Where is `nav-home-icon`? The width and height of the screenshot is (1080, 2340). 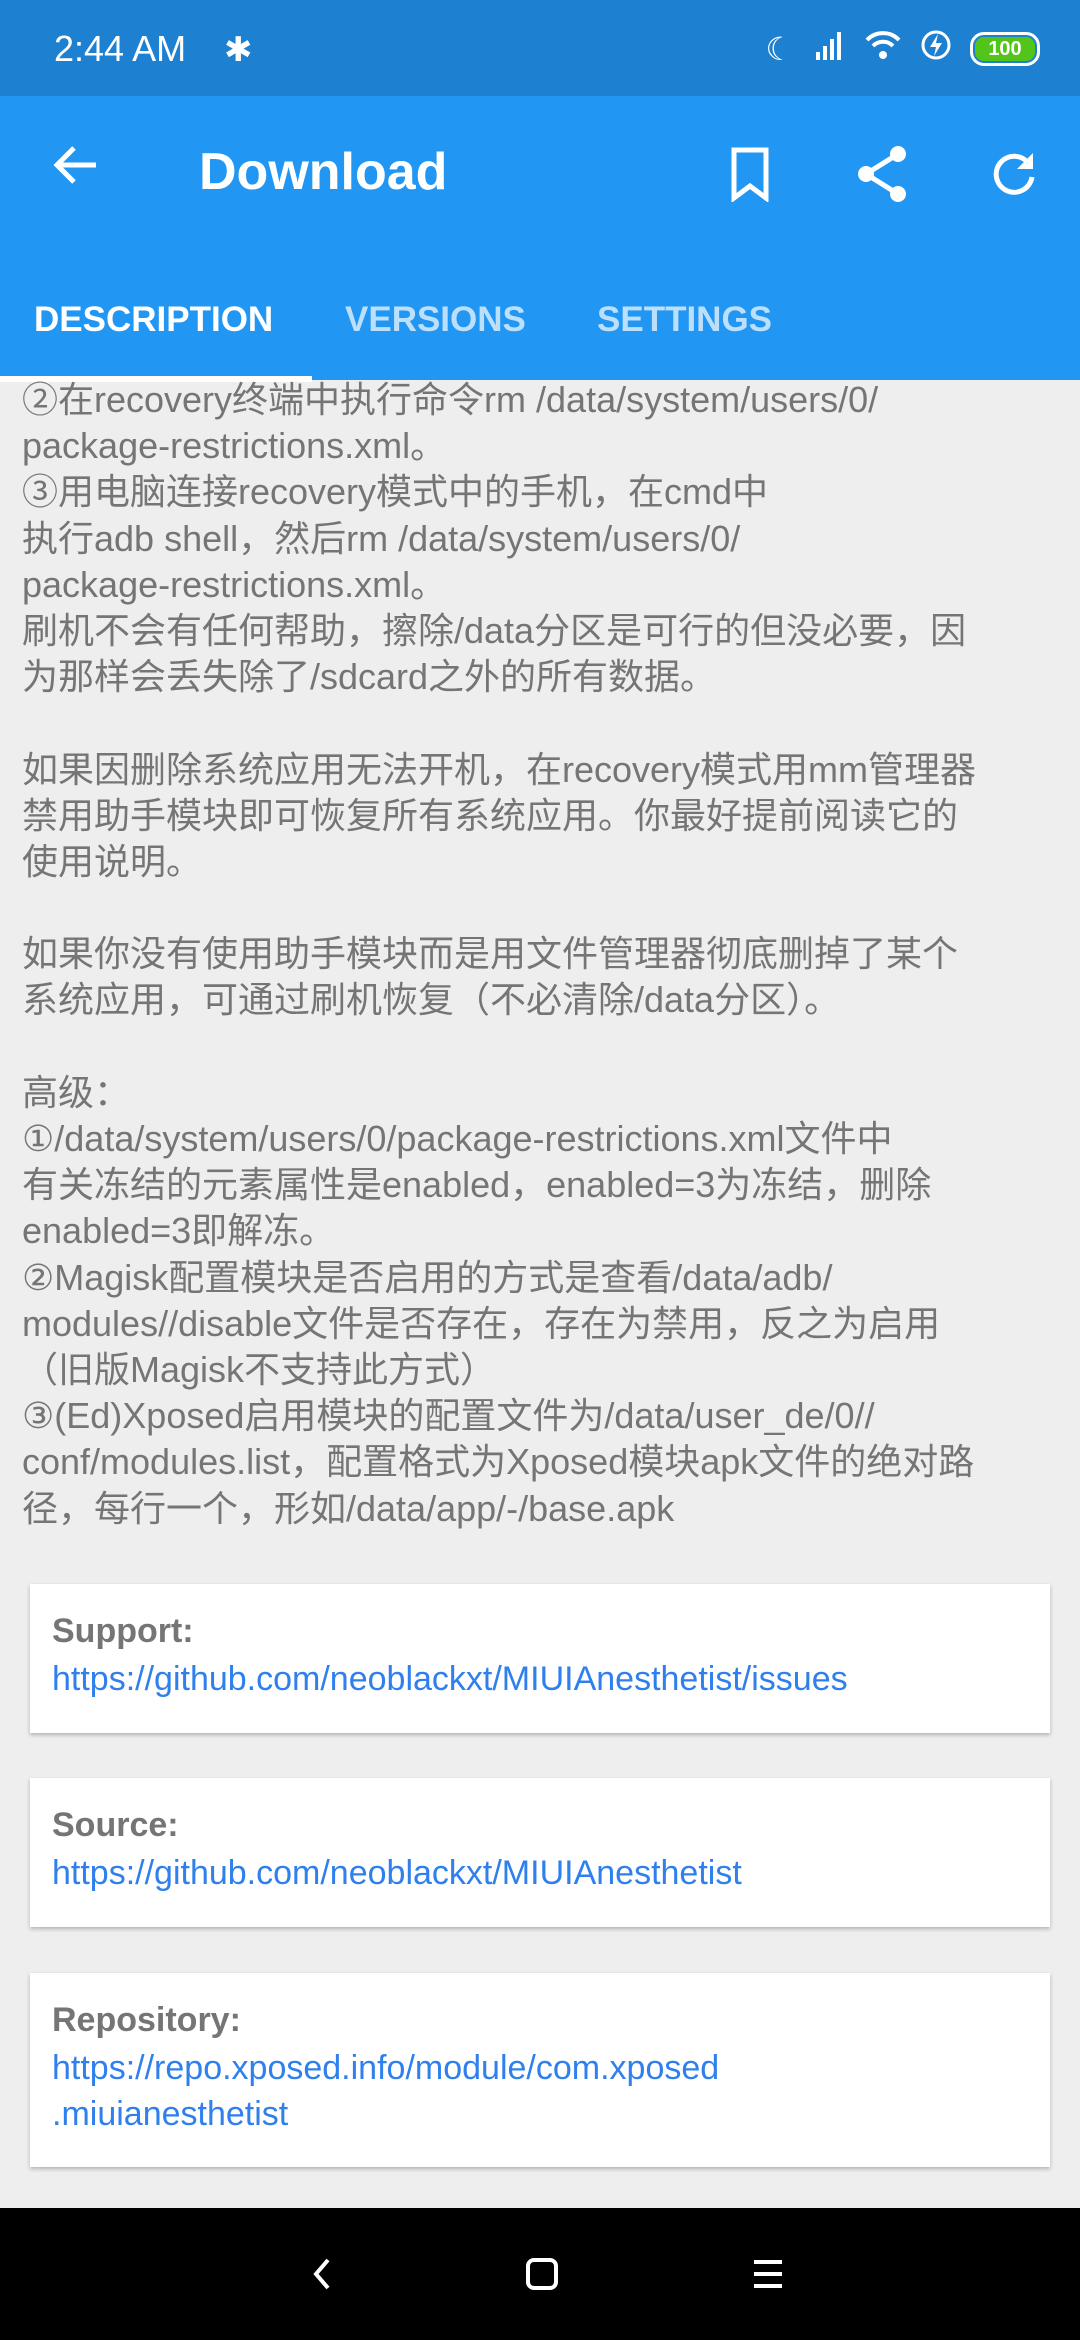
nav-home-icon is located at coordinates (542, 2274).